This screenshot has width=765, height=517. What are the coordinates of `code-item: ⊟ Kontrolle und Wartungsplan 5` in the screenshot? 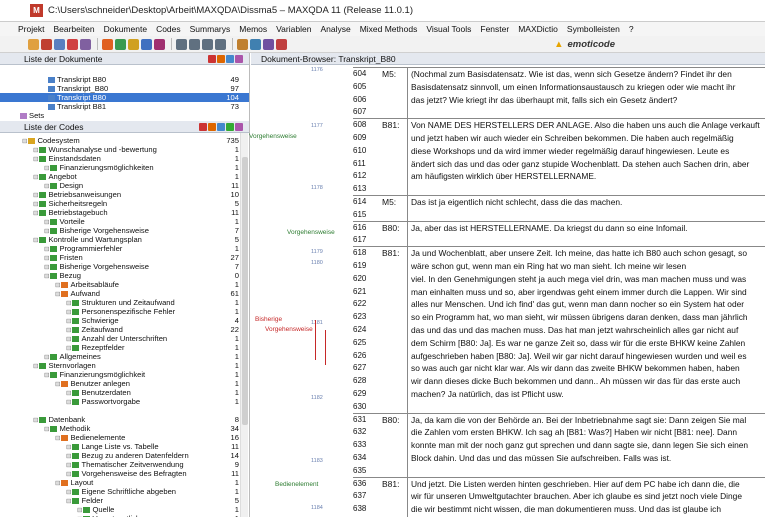 It's located at (124, 239).